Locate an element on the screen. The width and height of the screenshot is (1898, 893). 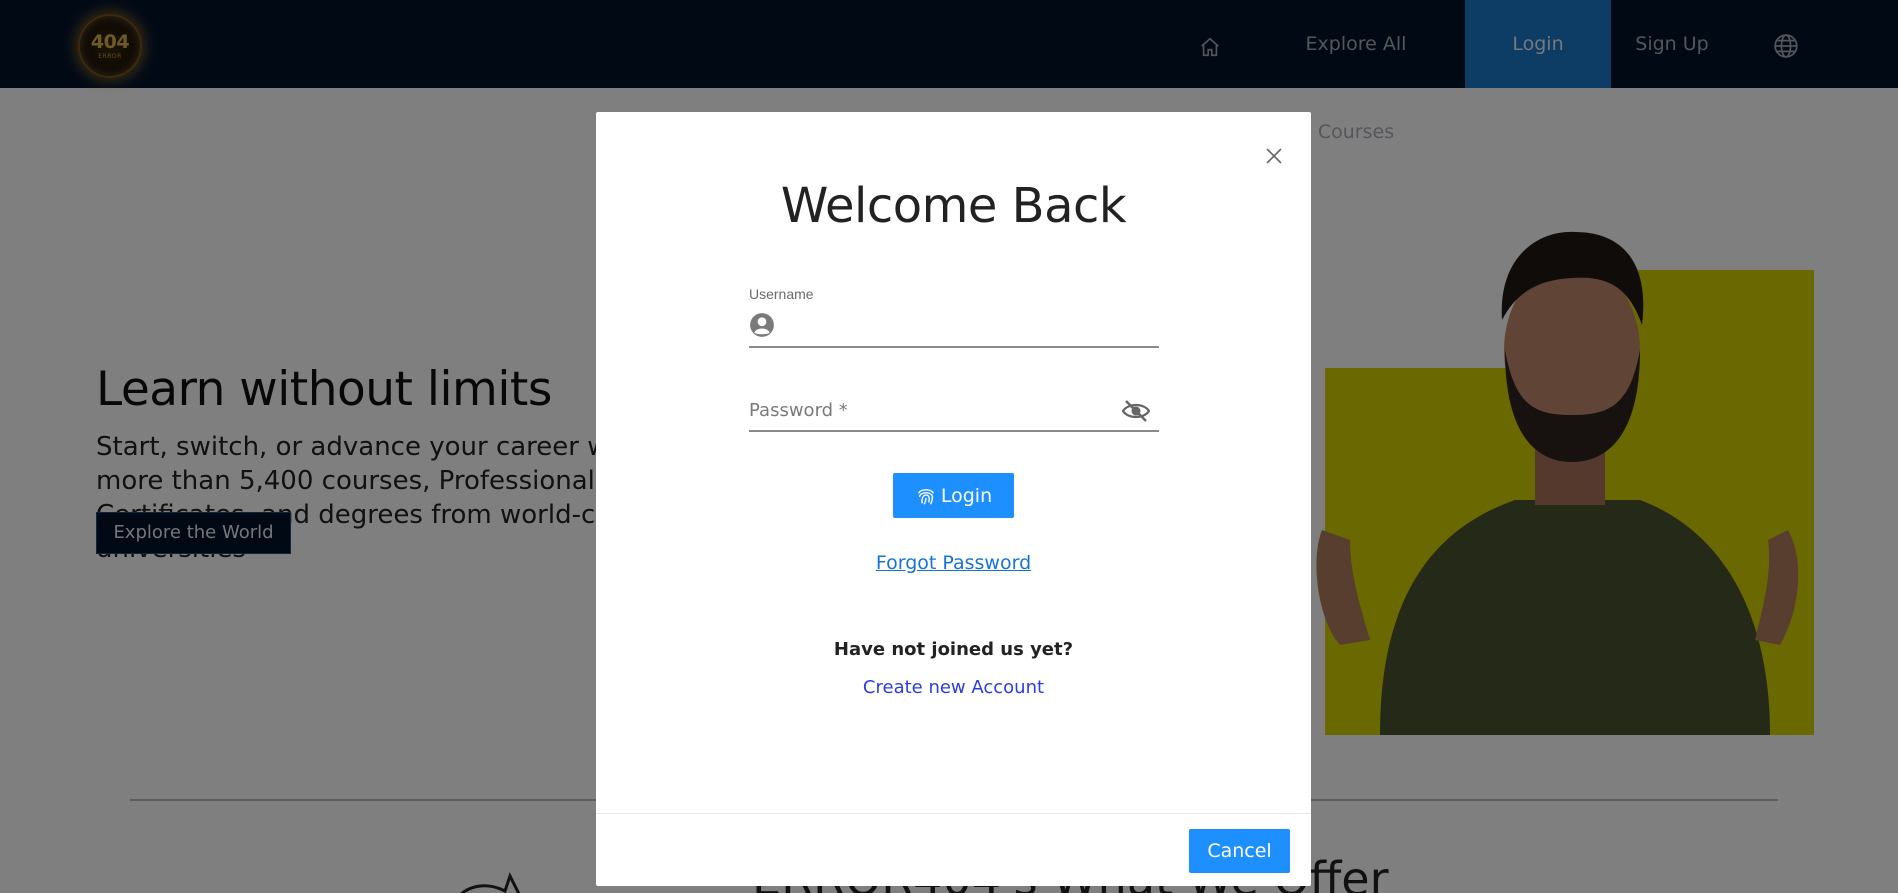
close-button is located at coordinates (1274, 156).